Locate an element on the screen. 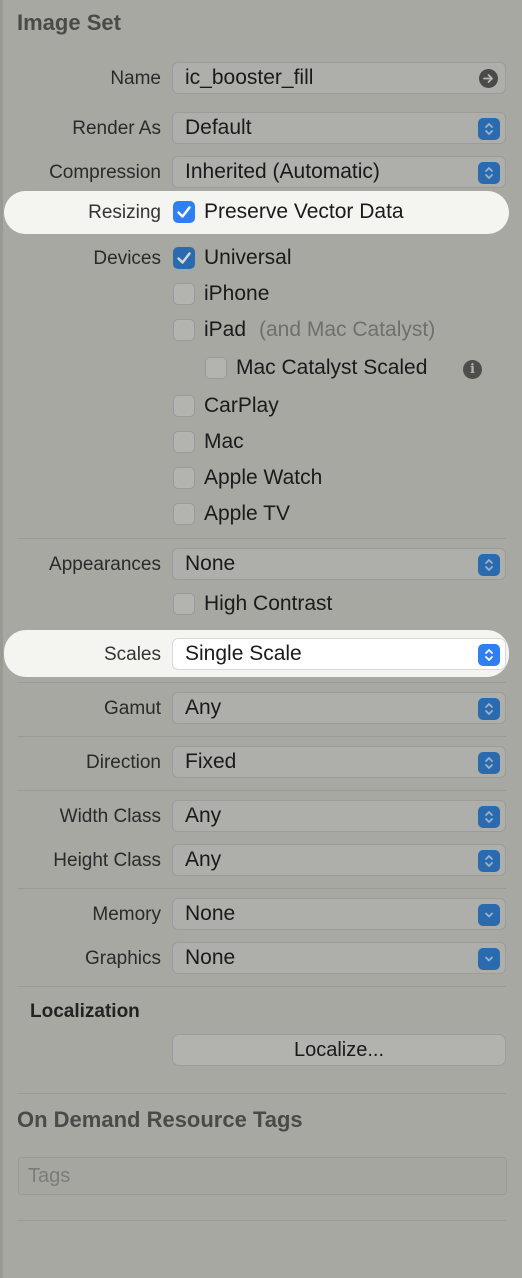 The width and height of the screenshot is (522, 1278). compression-label: Compression is located at coordinates (105, 172).